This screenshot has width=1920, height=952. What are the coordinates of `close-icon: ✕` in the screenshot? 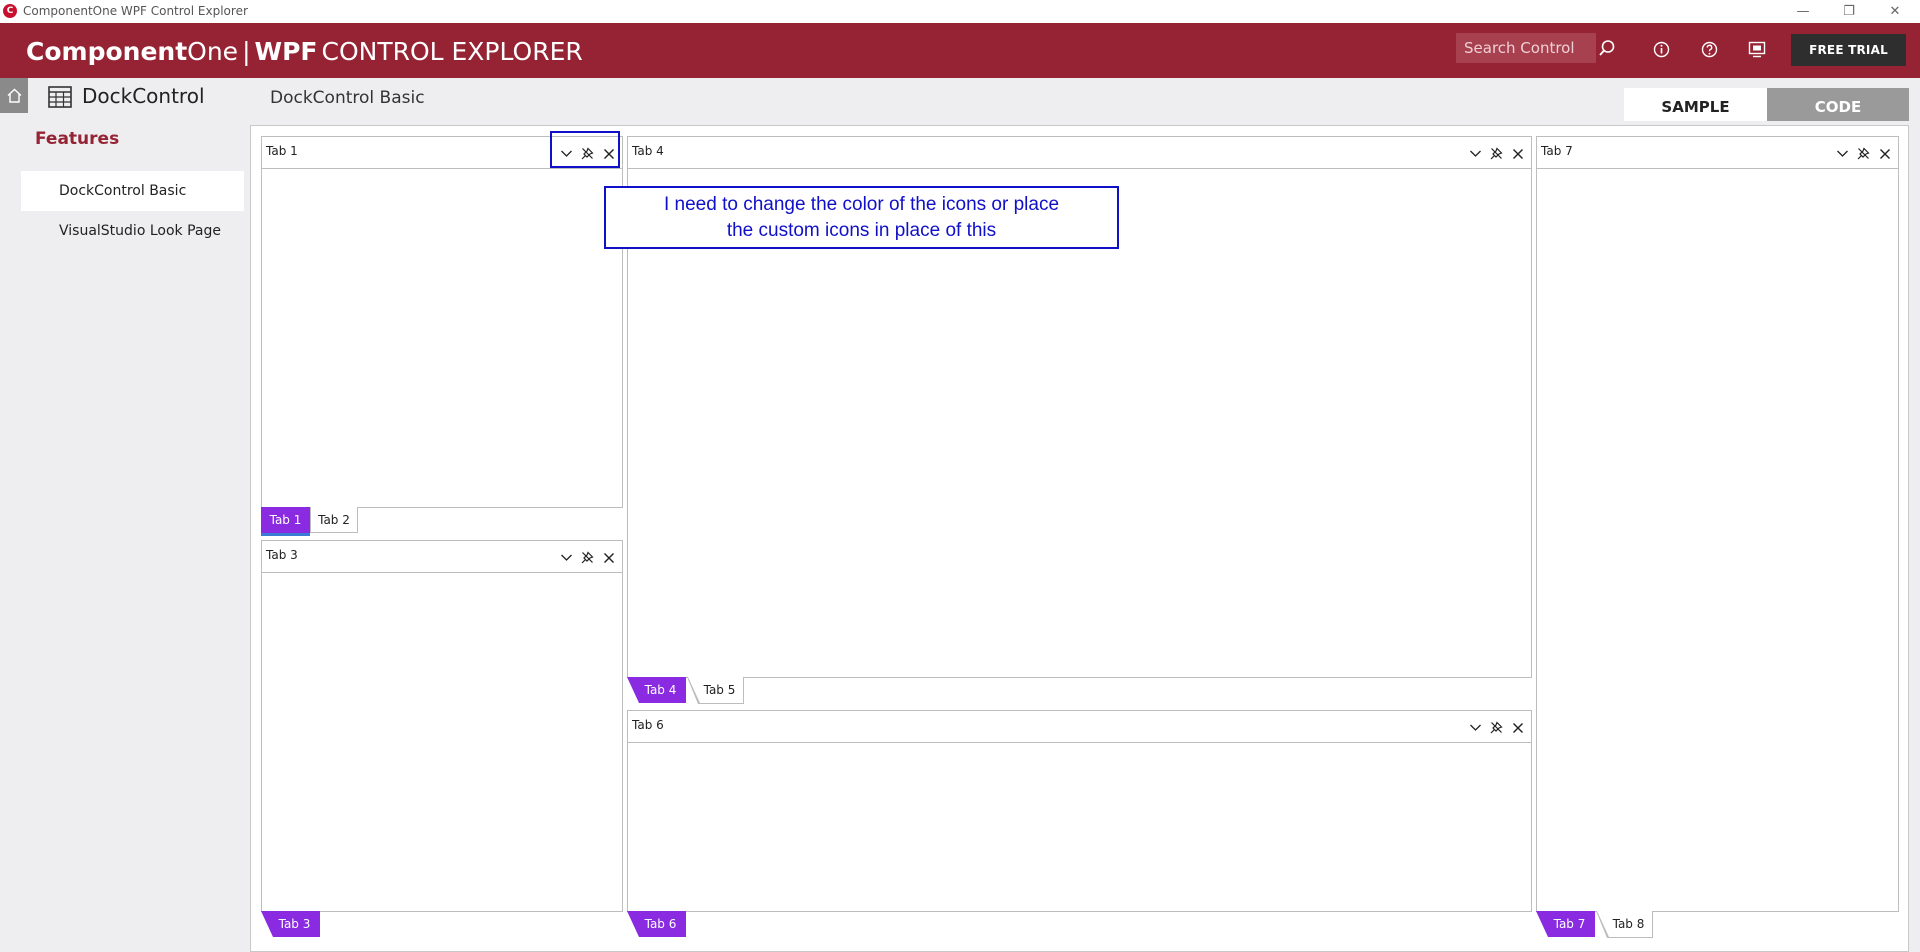 It's located at (1895, 11).